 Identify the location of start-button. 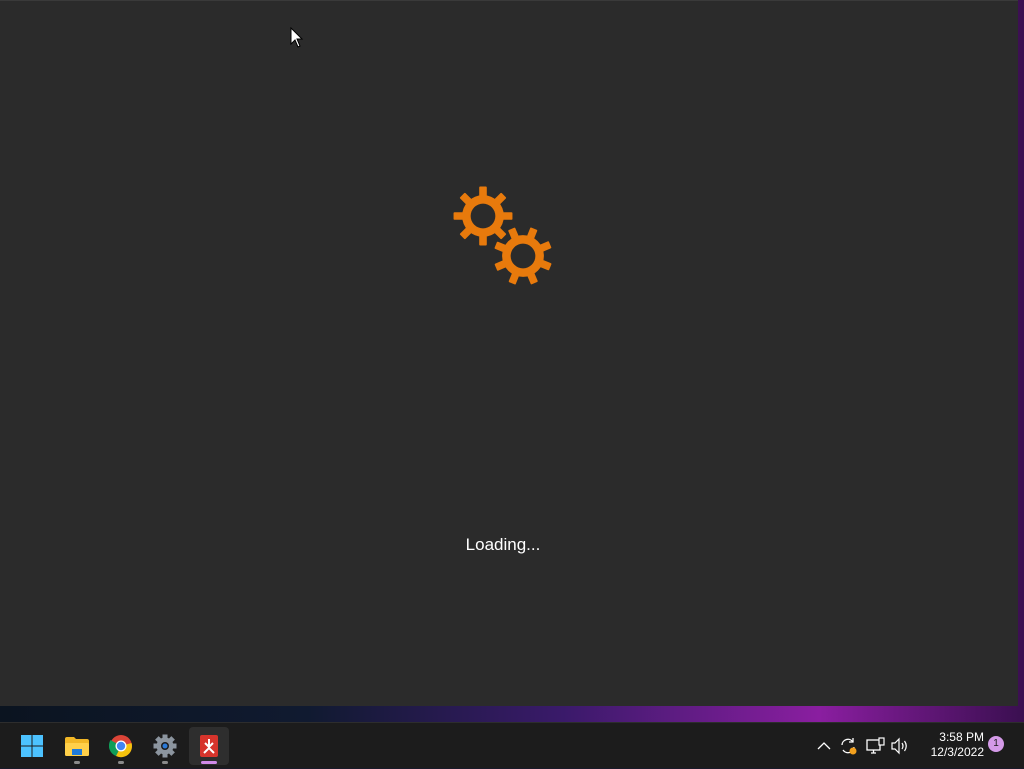
(32, 746).